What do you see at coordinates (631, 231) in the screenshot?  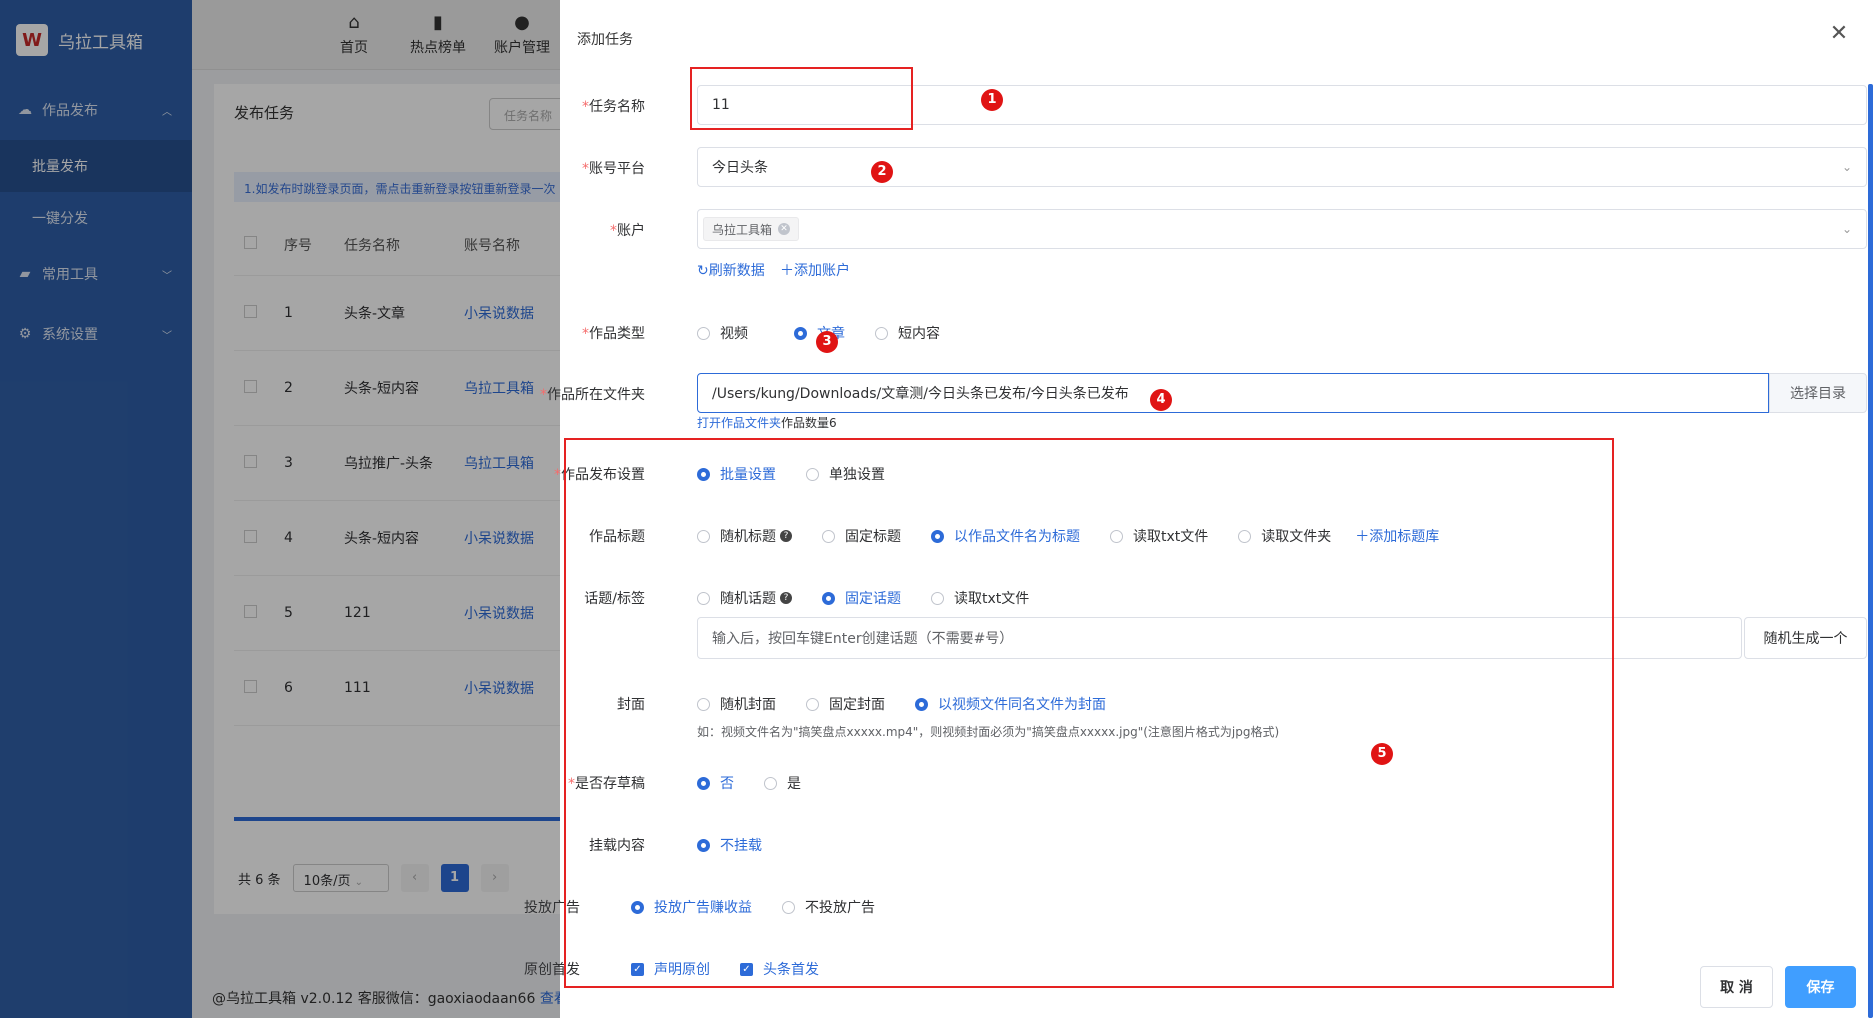 I see `account-label-text: 账户` at bounding box center [631, 231].